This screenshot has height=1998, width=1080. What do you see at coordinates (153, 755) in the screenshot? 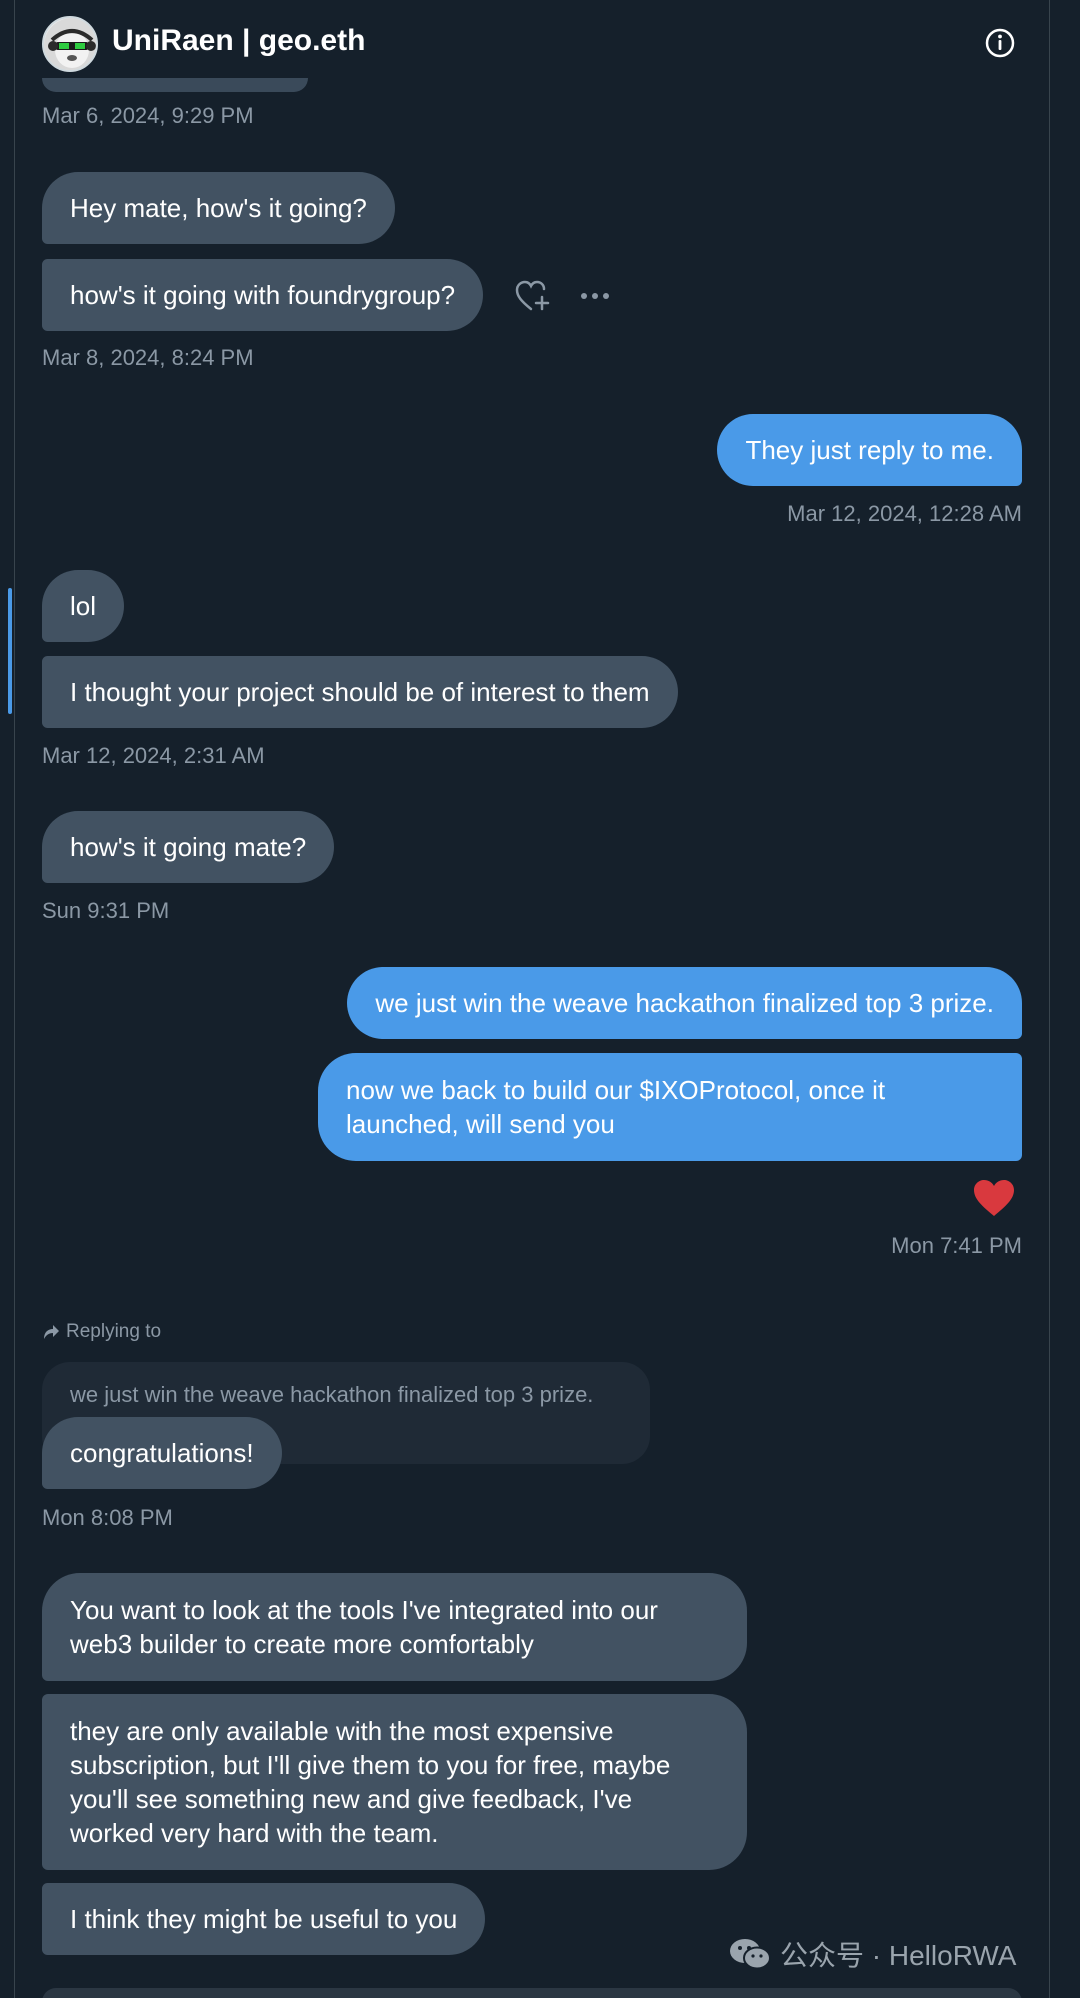
I see `timestamp: Mar 12, 2024, 2:31 AM` at bounding box center [153, 755].